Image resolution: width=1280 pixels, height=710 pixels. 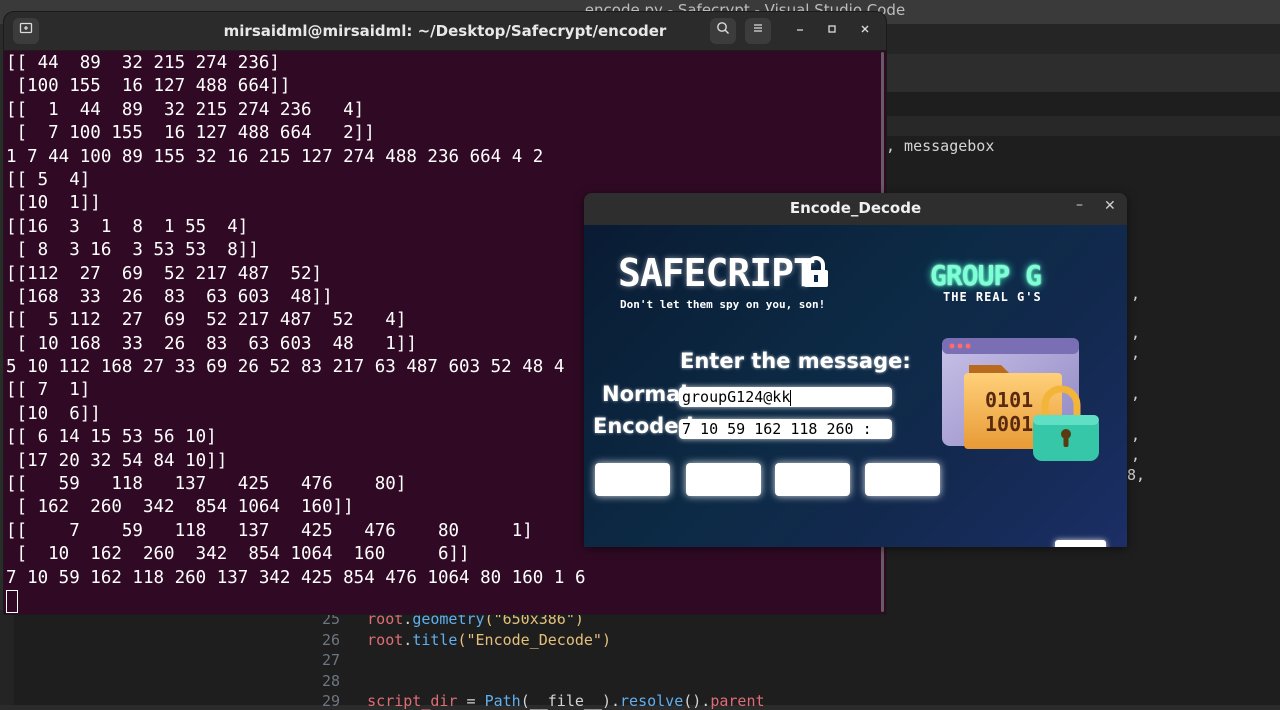 I want to click on encode-button, so click(x=632, y=479).